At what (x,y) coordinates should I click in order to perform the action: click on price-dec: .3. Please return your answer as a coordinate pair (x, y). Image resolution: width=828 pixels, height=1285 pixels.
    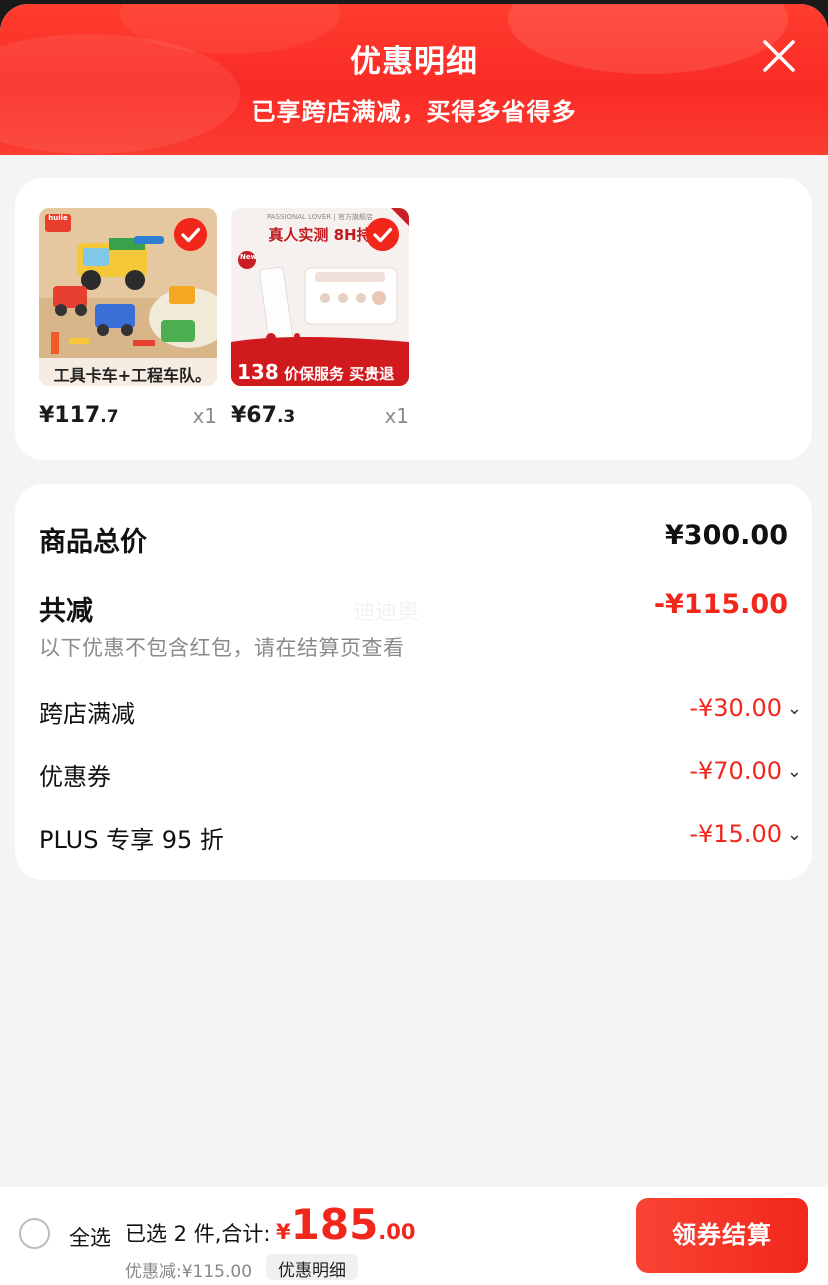
    Looking at the image, I should click on (286, 417).